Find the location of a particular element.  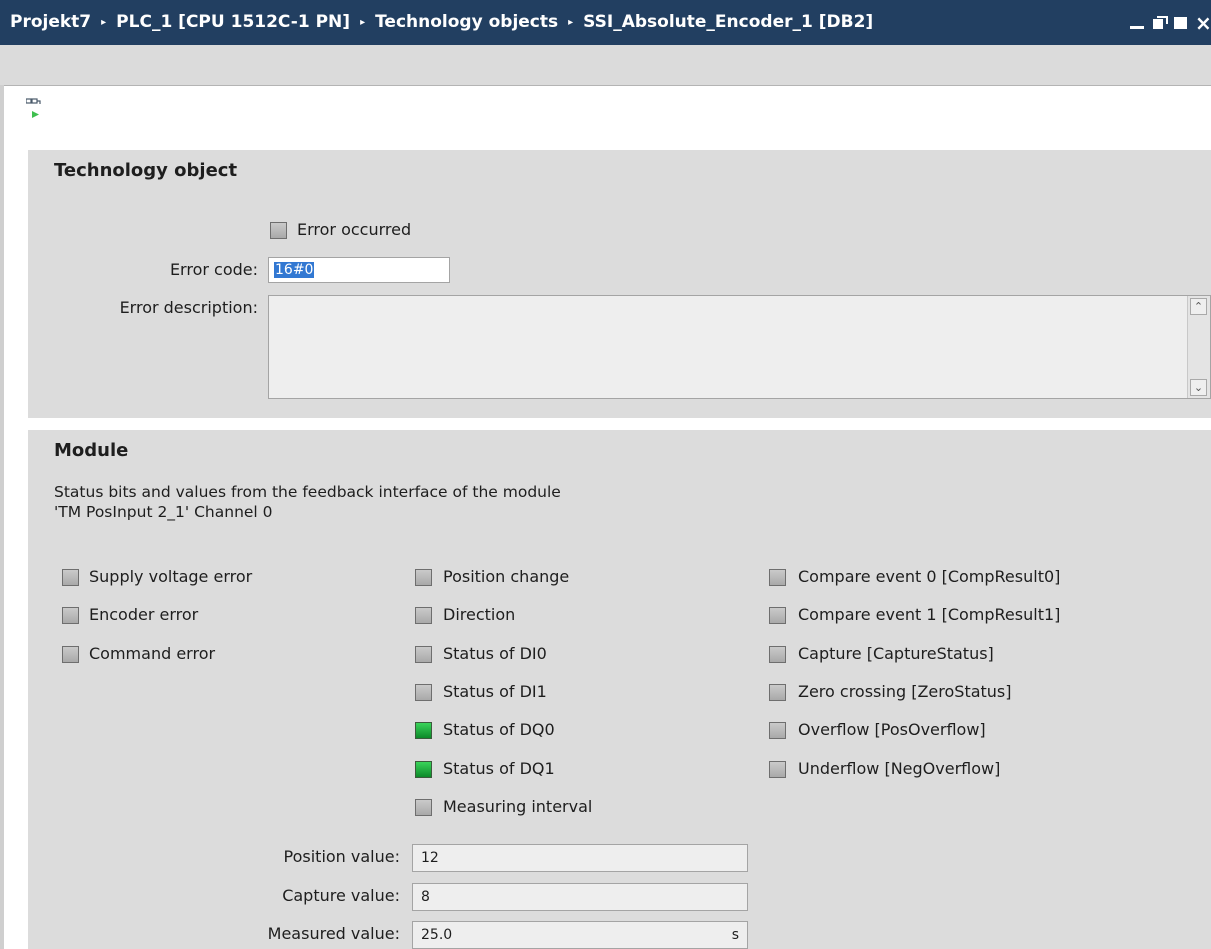

capture-value-field: 8 is located at coordinates (580, 897).